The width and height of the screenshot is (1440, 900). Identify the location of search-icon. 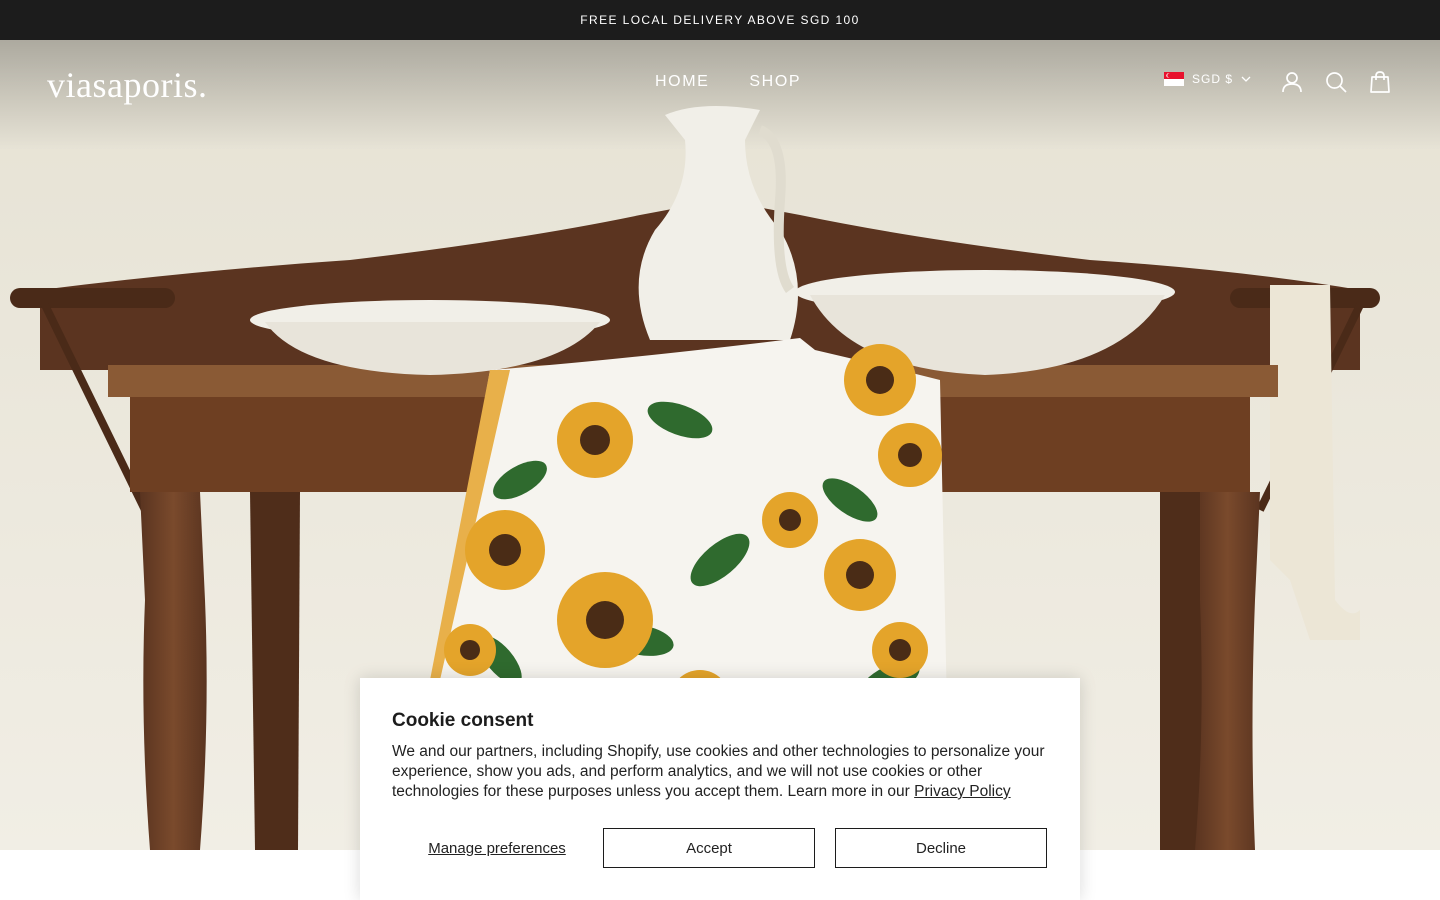
(1336, 82).